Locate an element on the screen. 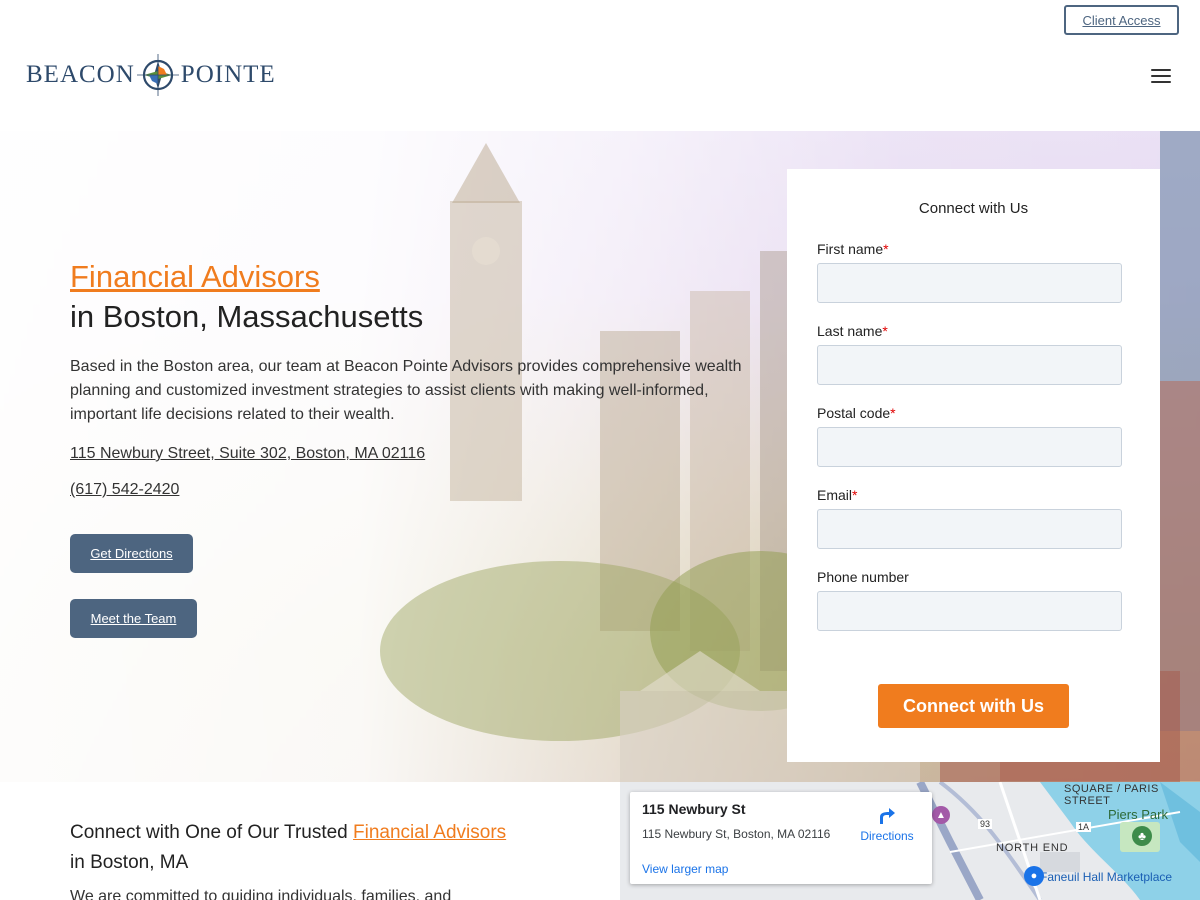 The image size is (1200, 900). map-label-north-end: NORTH END is located at coordinates (1032, 848).